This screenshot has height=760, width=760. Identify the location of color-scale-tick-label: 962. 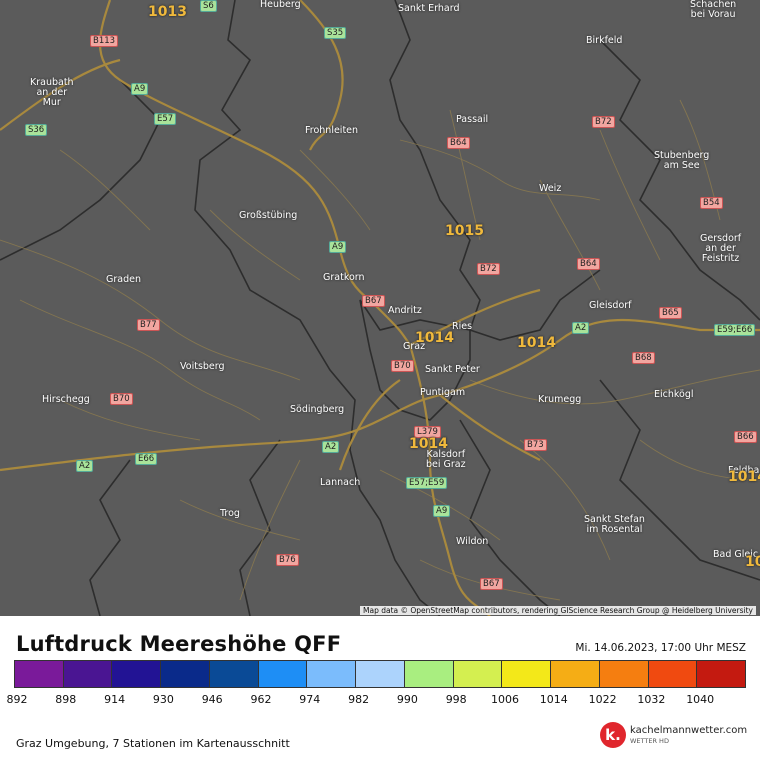
(261, 699).